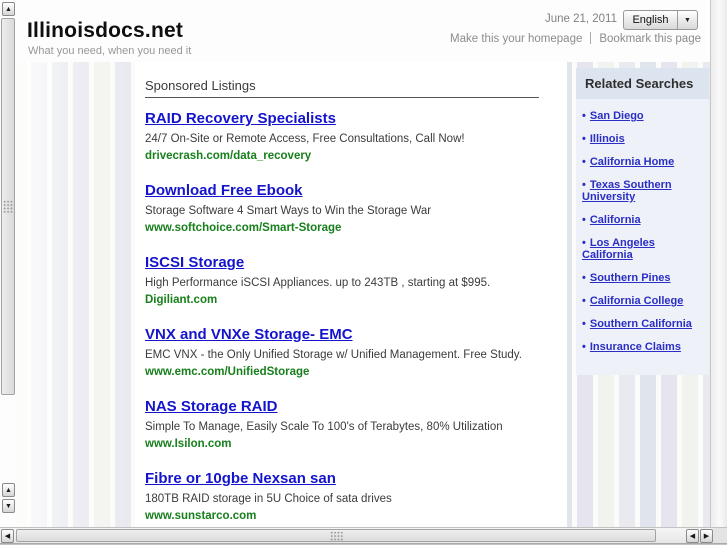  What do you see at coordinates (356, 407) in the screenshot?
I see `listing-title-link: NAS Storage RAID` at bounding box center [356, 407].